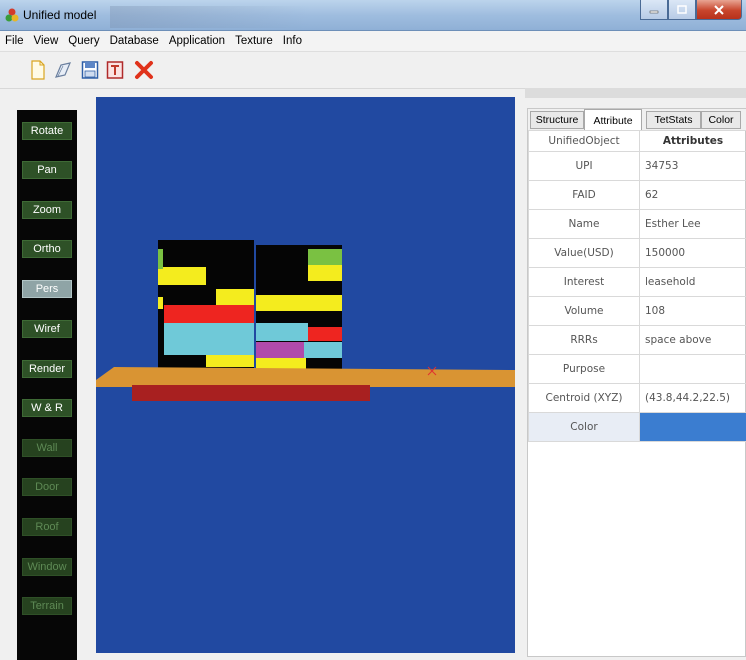  What do you see at coordinates (47, 329) in the screenshot?
I see `wiref-button: Wiref` at bounding box center [47, 329].